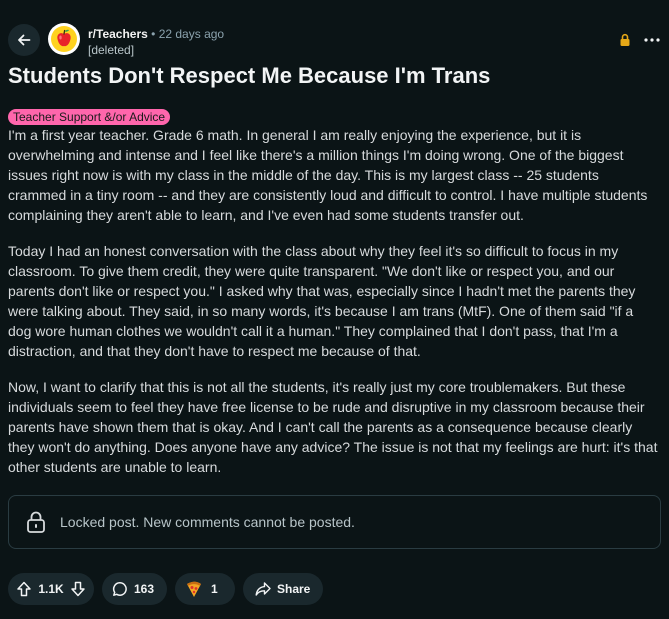 This screenshot has height=619, width=669. I want to click on upvote-icon, so click(24, 589).